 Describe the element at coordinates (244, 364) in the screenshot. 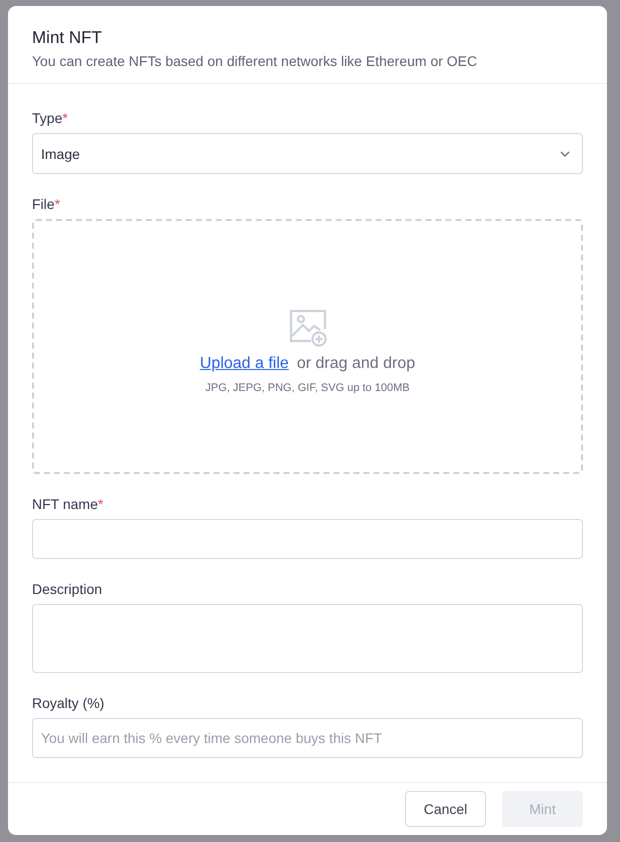

I see `upload-link: Upload a file` at that location.